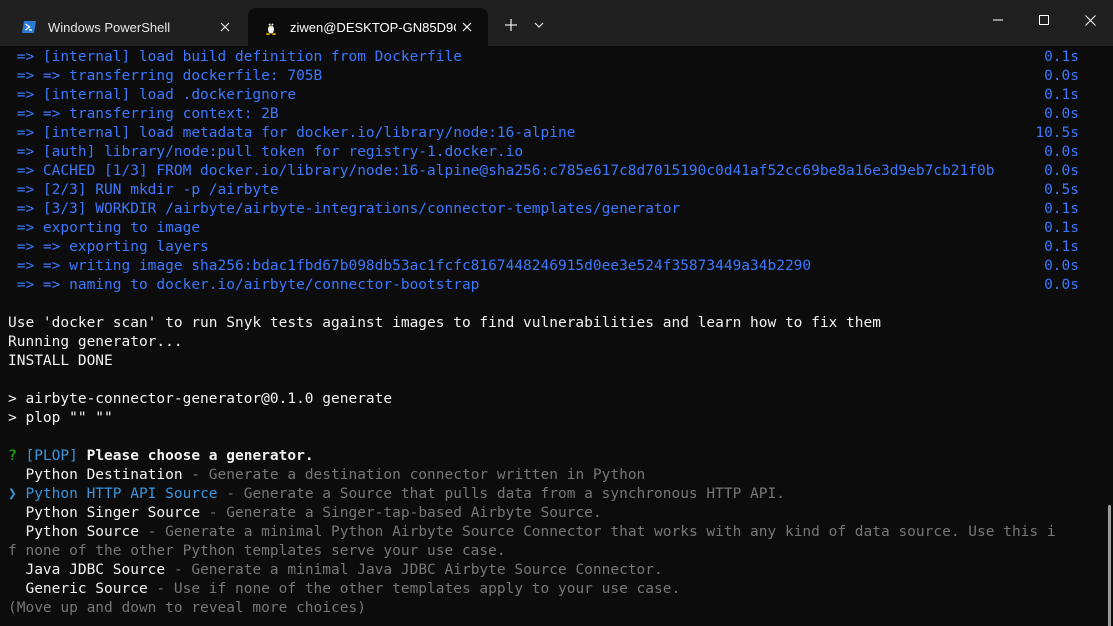 This screenshot has width=1113, height=626. I want to click on pointer-icon: ❯, so click(12, 494).